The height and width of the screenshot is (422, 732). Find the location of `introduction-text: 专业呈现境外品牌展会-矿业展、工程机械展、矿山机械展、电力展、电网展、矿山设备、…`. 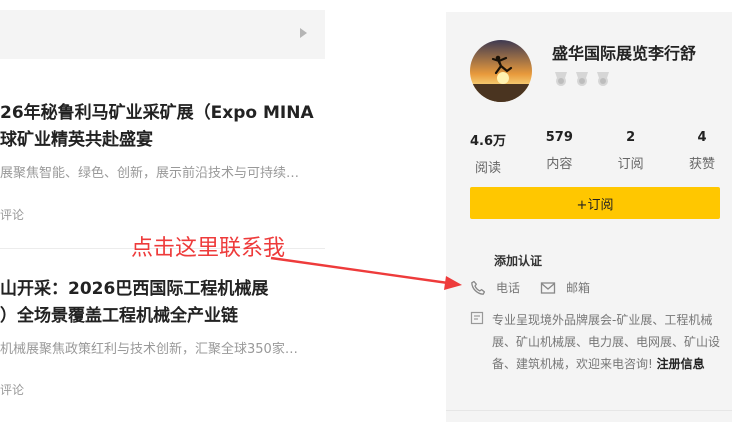

introduction-text: 专业呈现境外品牌展会-矿业展、工程机械展、矿山机械展、电力展、电网展、矿山设备、… is located at coordinates (606, 342).